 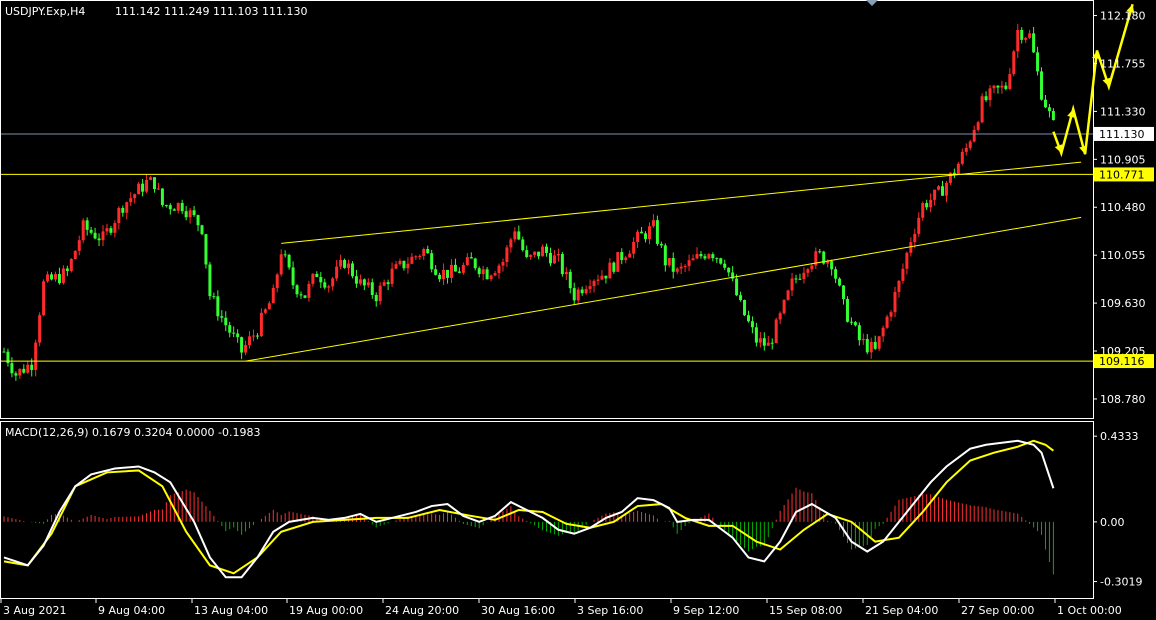 What do you see at coordinates (1122, 361) in the screenshot?
I see `level-label: 109.116` at bounding box center [1122, 361].